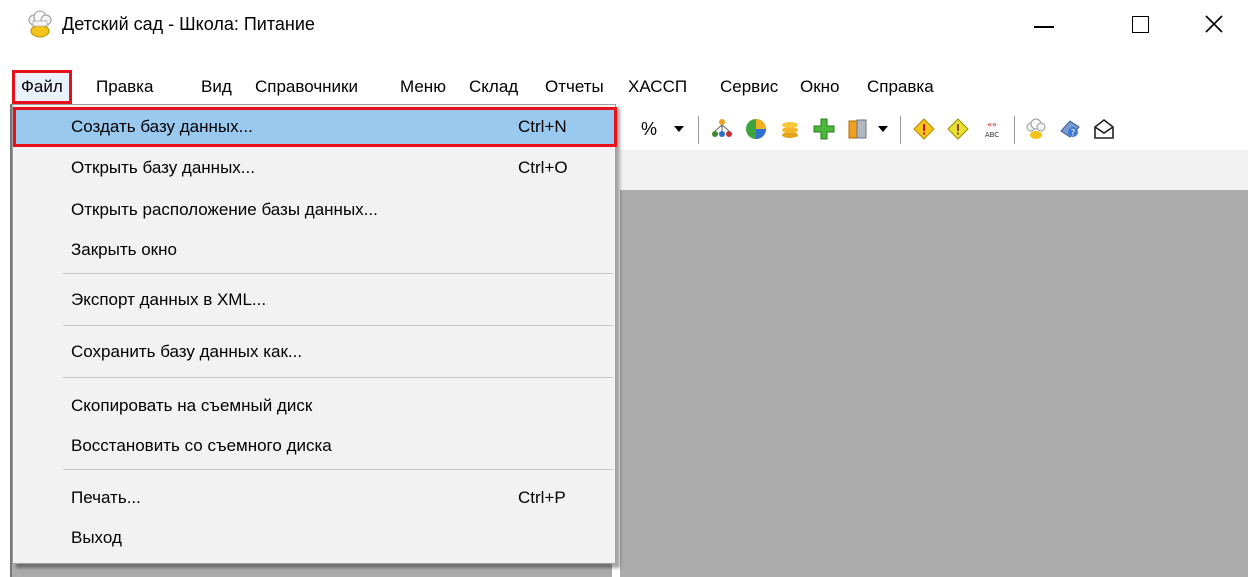 This screenshot has width=1248, height=577. Describe the element at coordinates (192, 405) in the screenshot. I see `menu-item-label: Скопировать на съемный диск` at that location.